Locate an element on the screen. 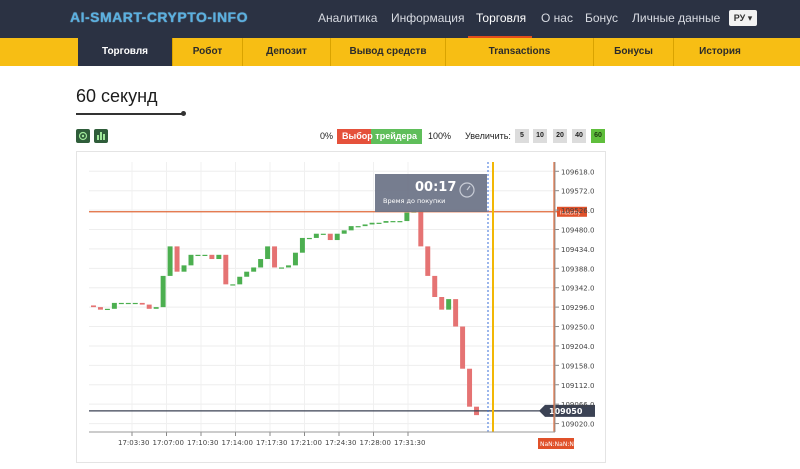 Image resolution: width=800 pixels, height=469 pixels. tab-history: История is located at coordinates (720, 52).